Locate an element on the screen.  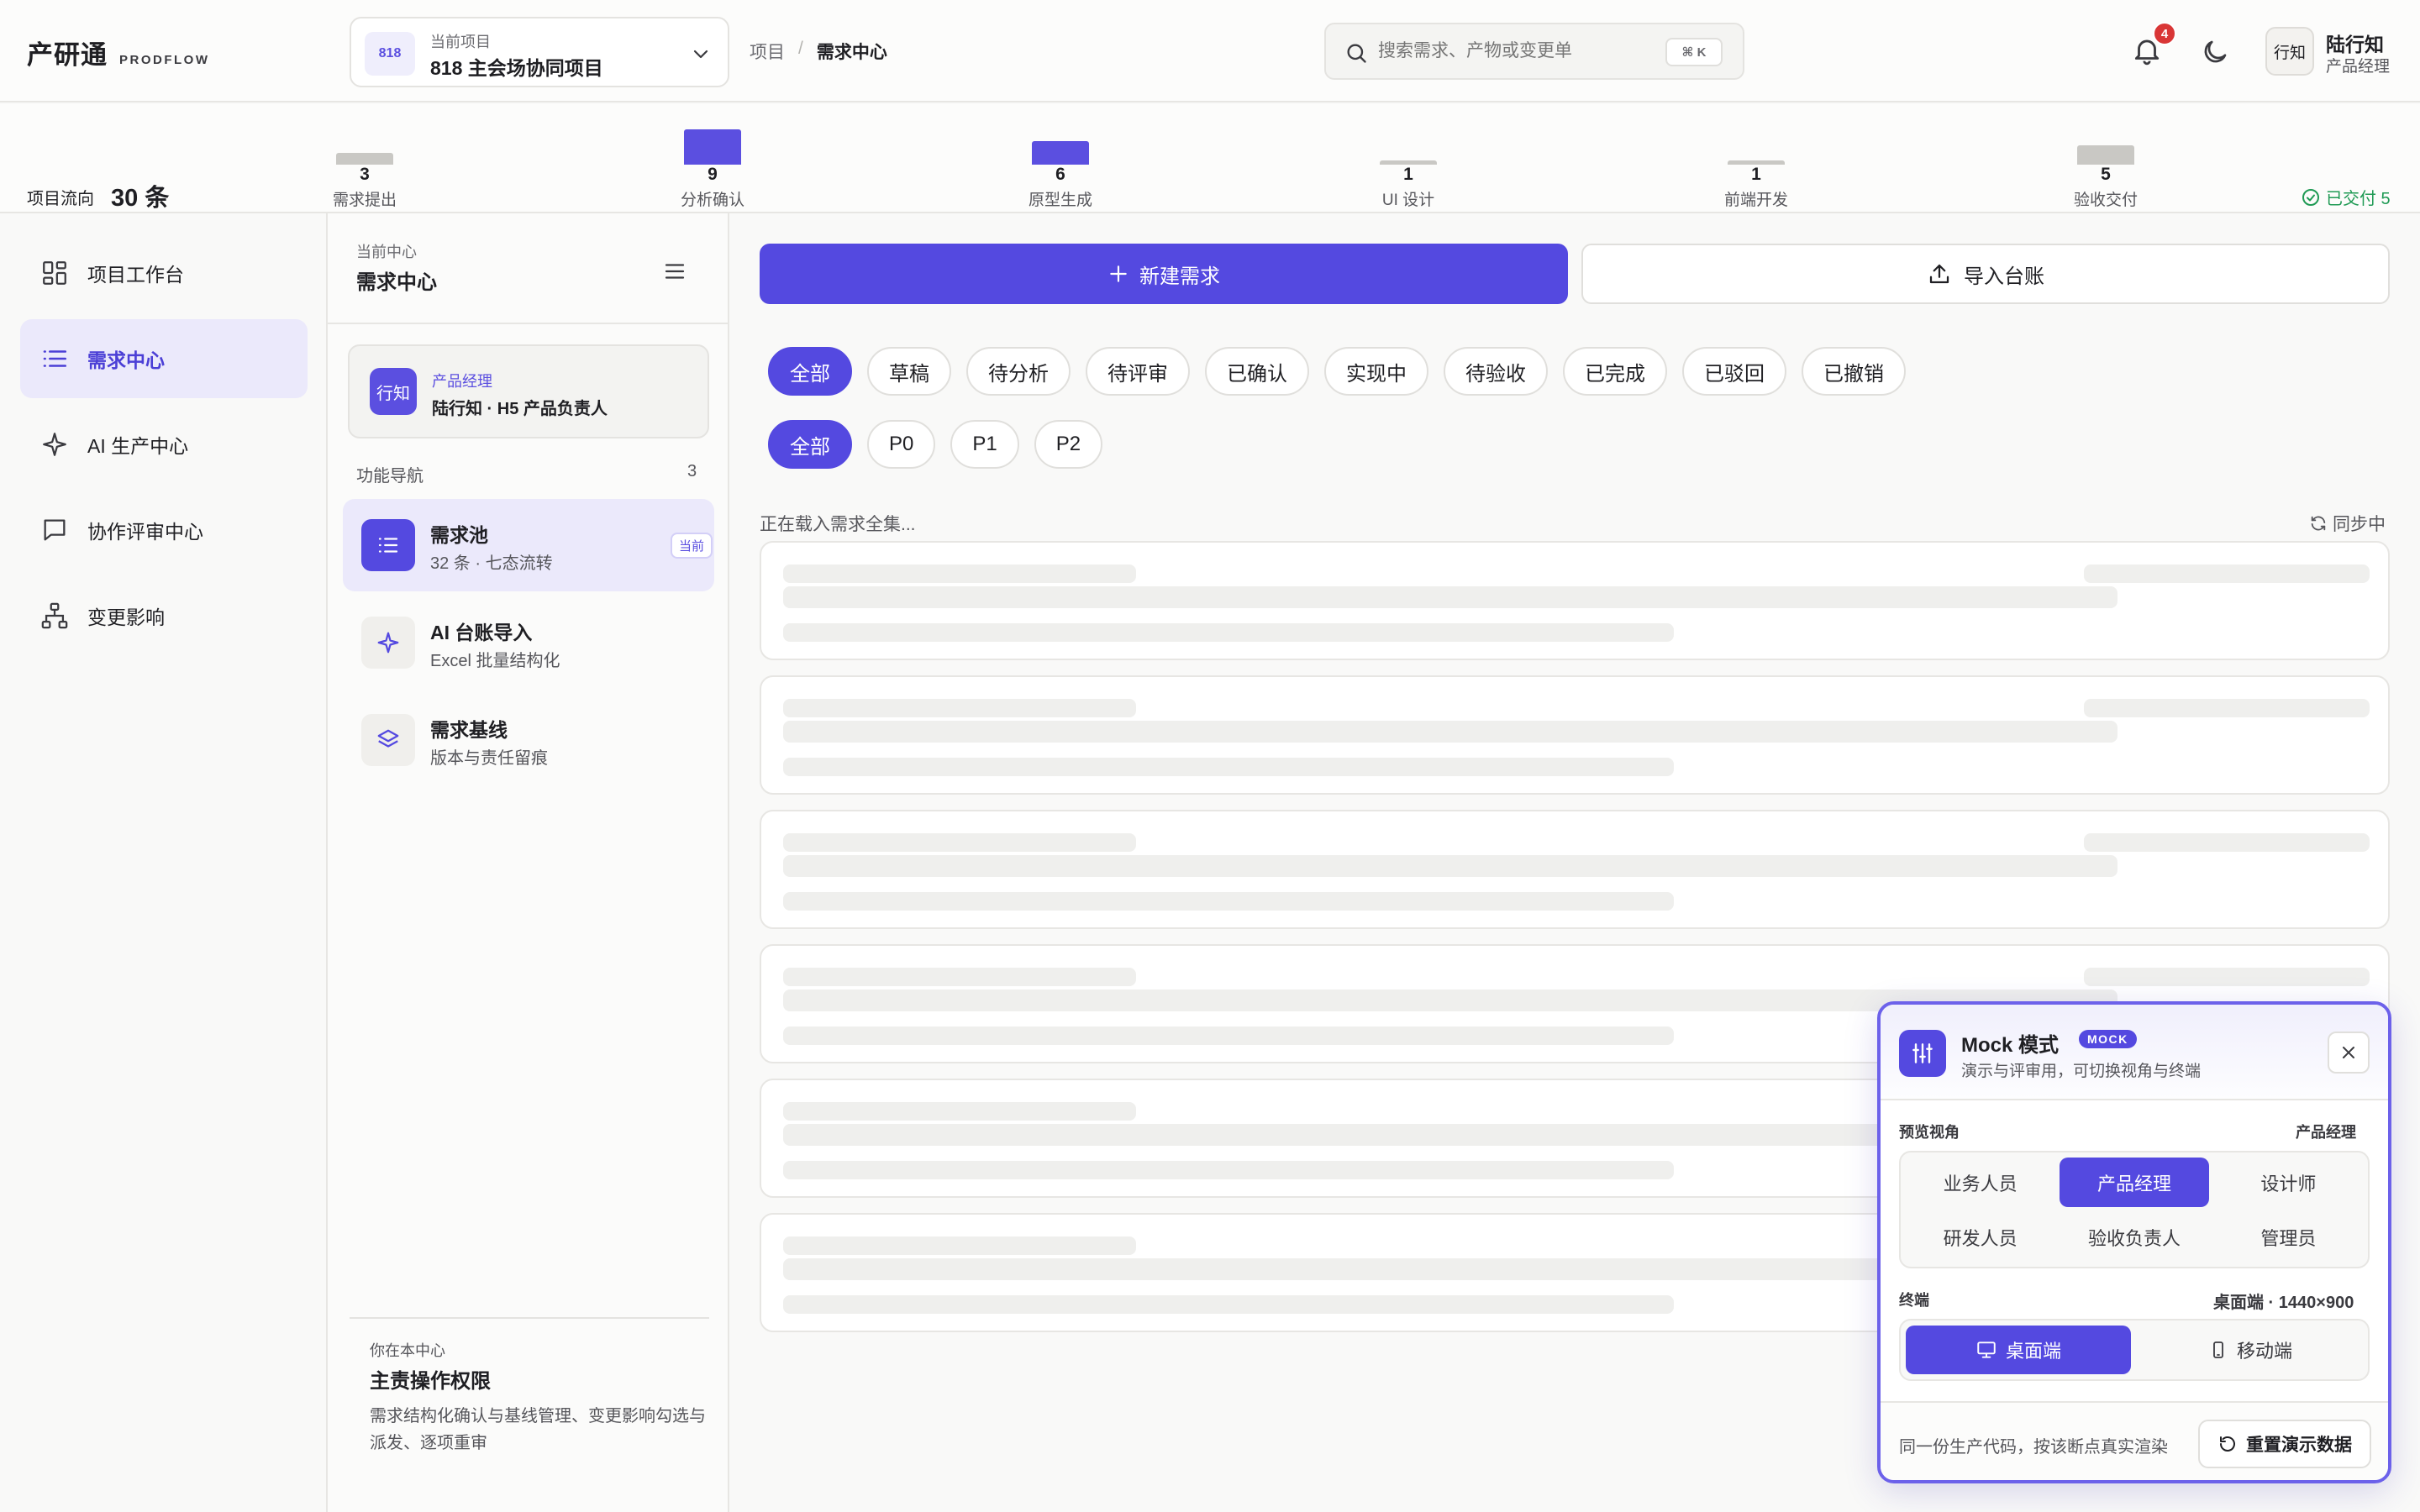
stage-count: 6 is located at coordinates (1060, 174).